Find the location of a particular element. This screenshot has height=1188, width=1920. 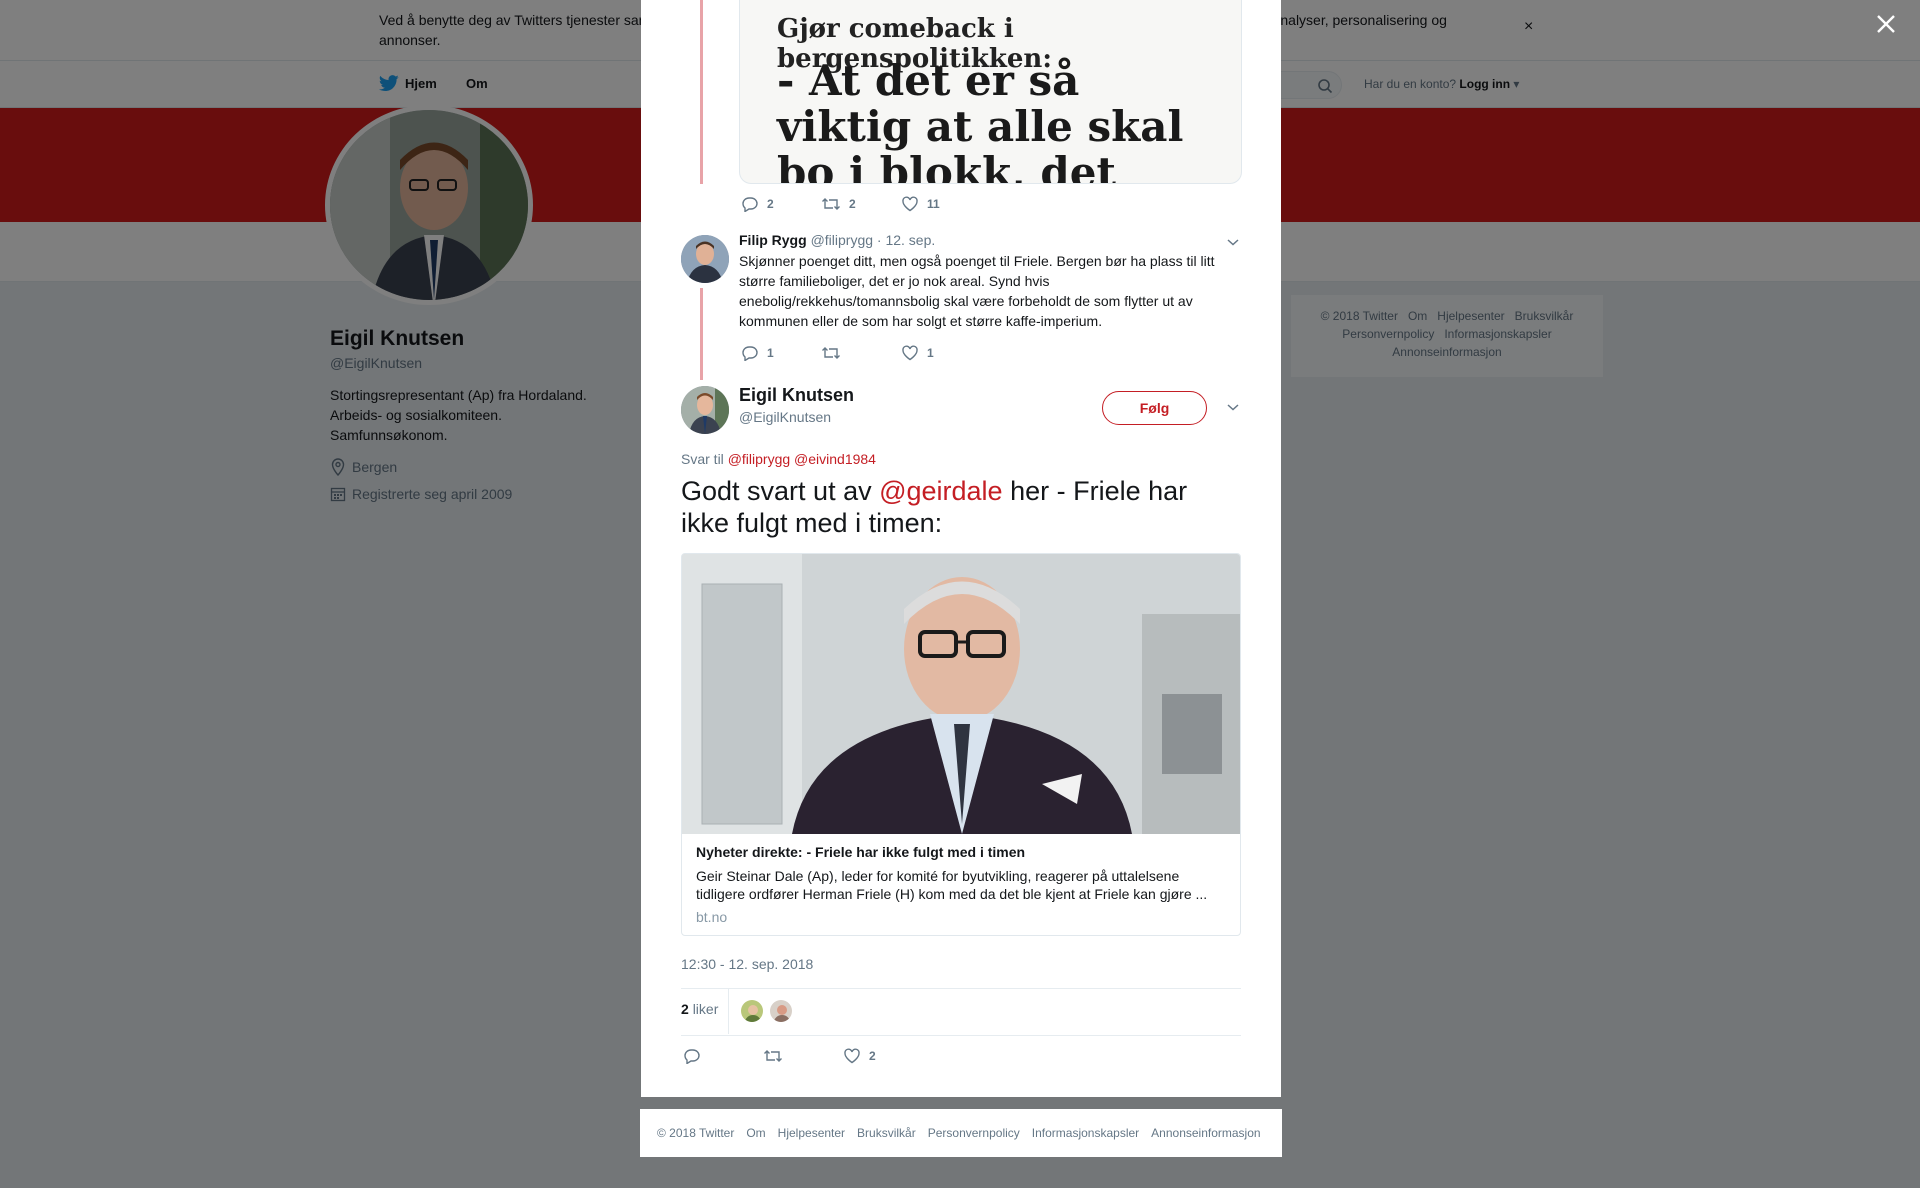

likes-summary: 2 liker is located at coordinates (699, 1009).